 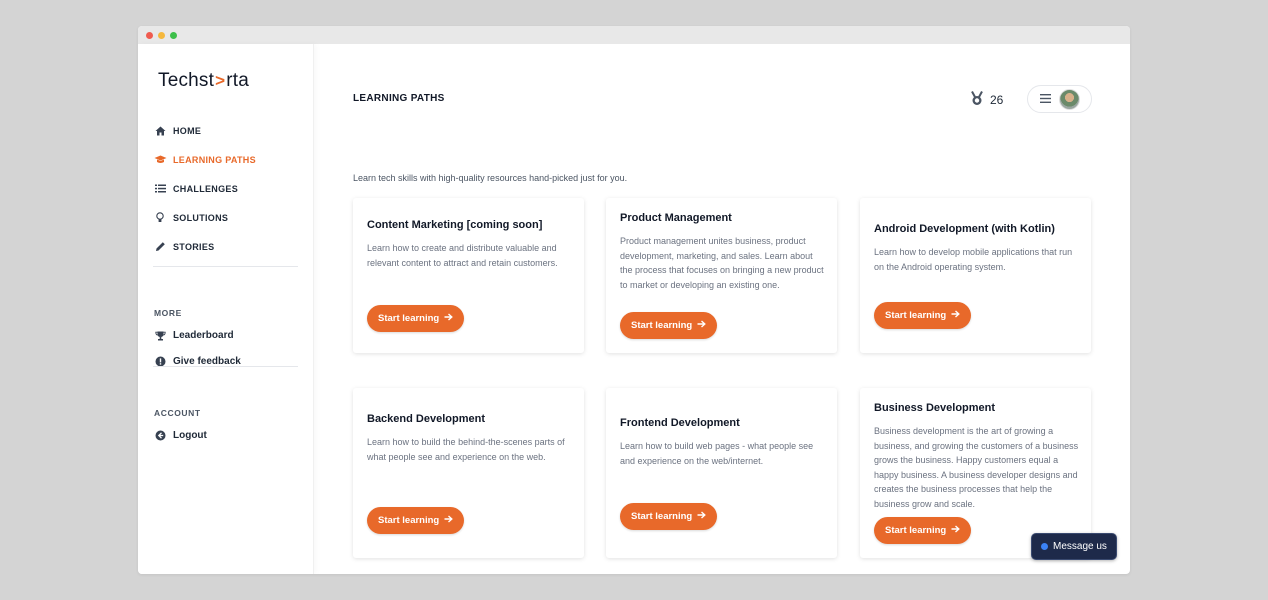 What do you see at coordinates (455, 225) in the screenshot?
I see `card-title: Content Marketing [coming soon]` at bounding box center [455, 225].